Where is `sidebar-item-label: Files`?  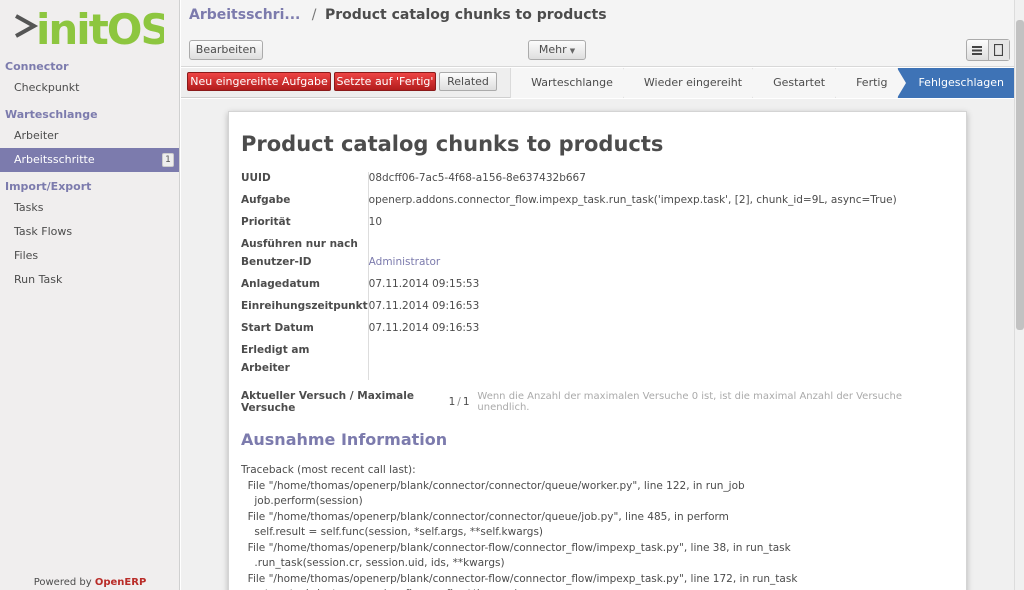 sidebar-item-label: Files is located at coordinates (26, 255).